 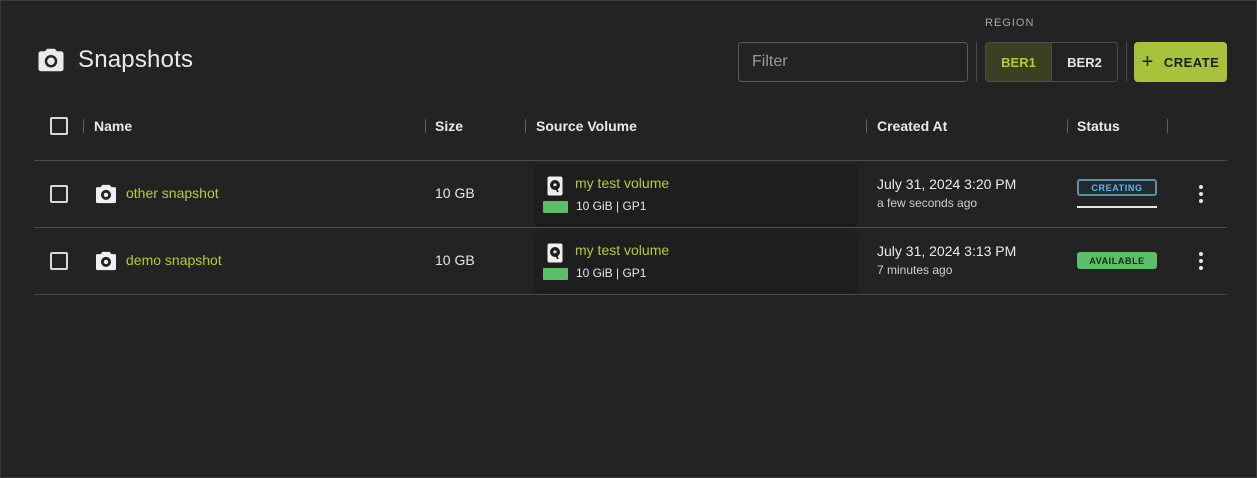 I want to click on plus-icon: +, so click(x=1147, y=62).